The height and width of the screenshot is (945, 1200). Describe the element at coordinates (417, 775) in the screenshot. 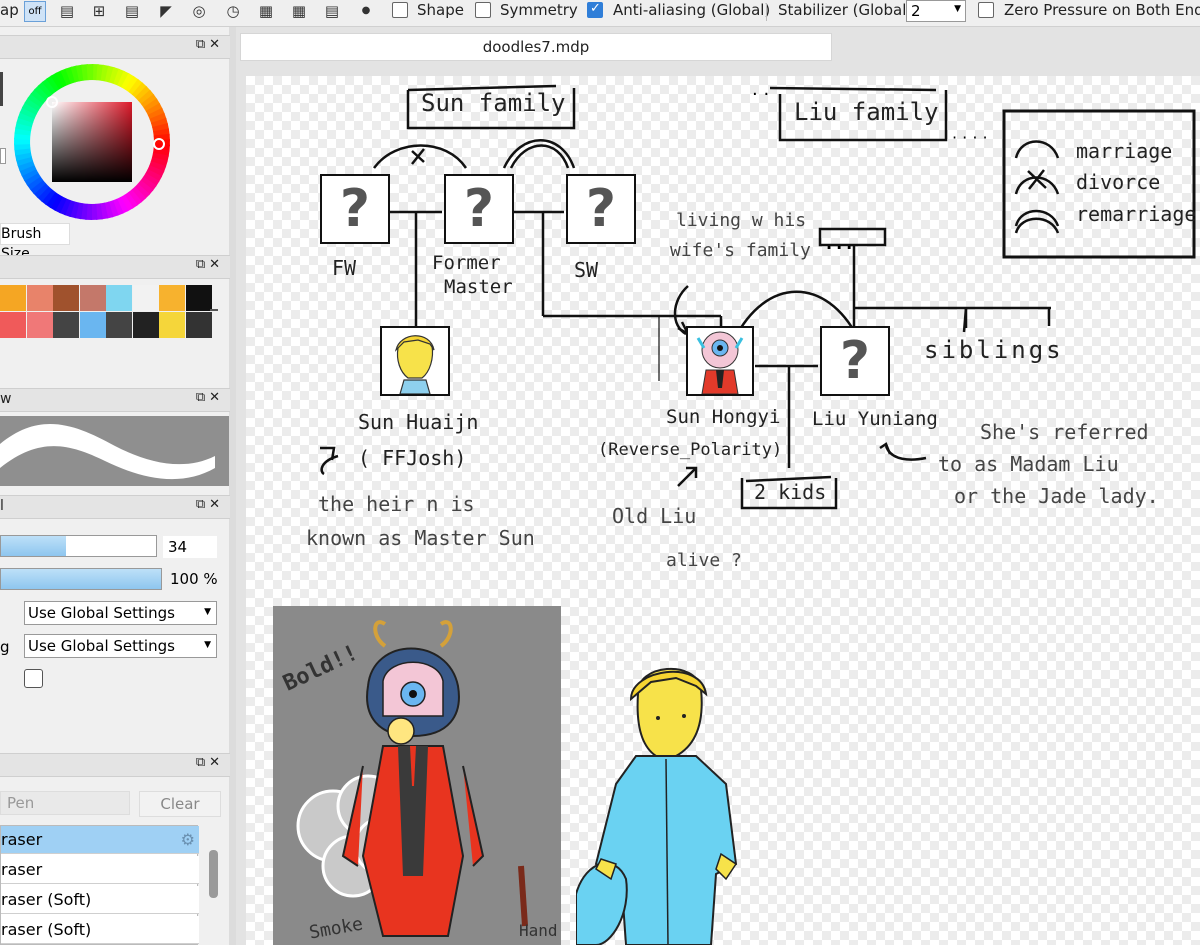

I see `reverse-polarity-illustration: Bold!! Smoke Hand` at that location.